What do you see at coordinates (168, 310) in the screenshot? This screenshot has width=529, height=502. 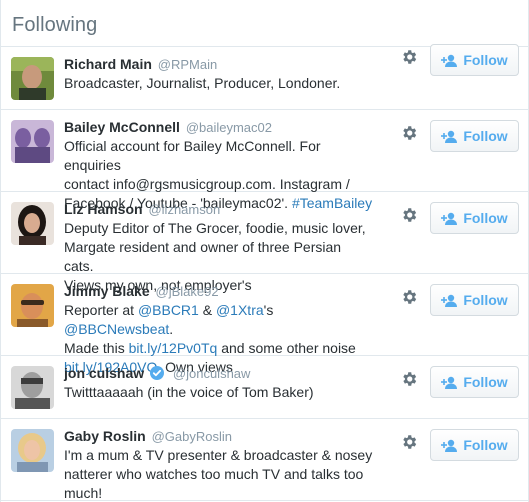 I see `mention-link: @BBCR1` at bounding box center [168, 310].